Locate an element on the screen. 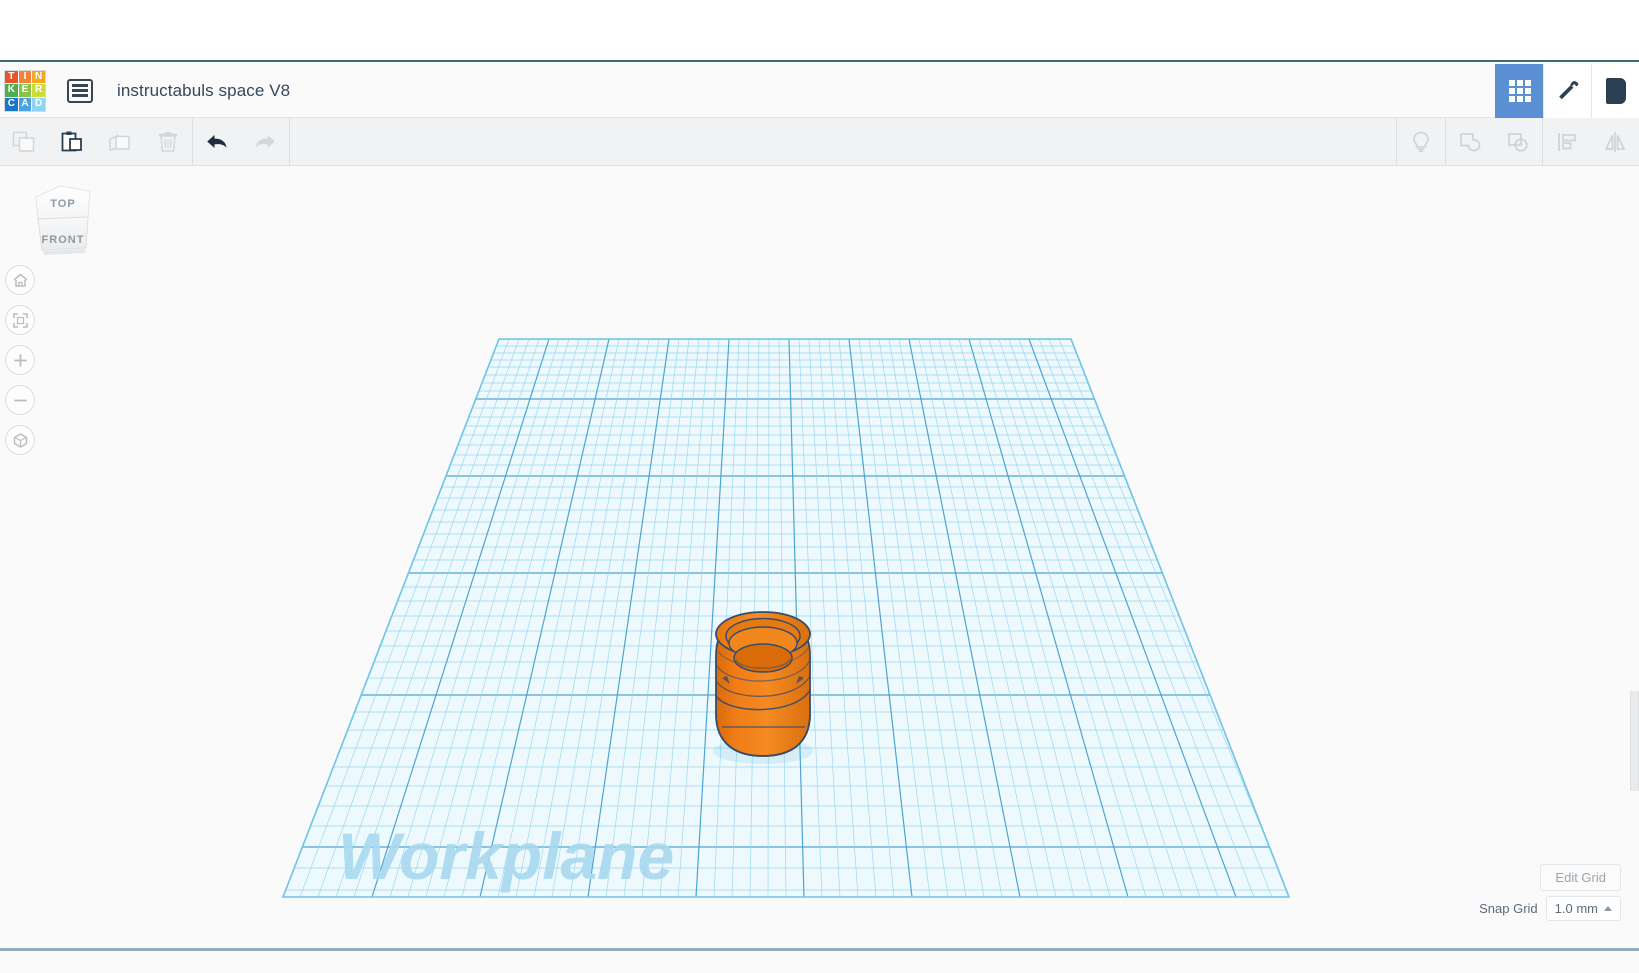 This screenshot has height=973, width=1639. delete-button is located at coordinates (168, 141).